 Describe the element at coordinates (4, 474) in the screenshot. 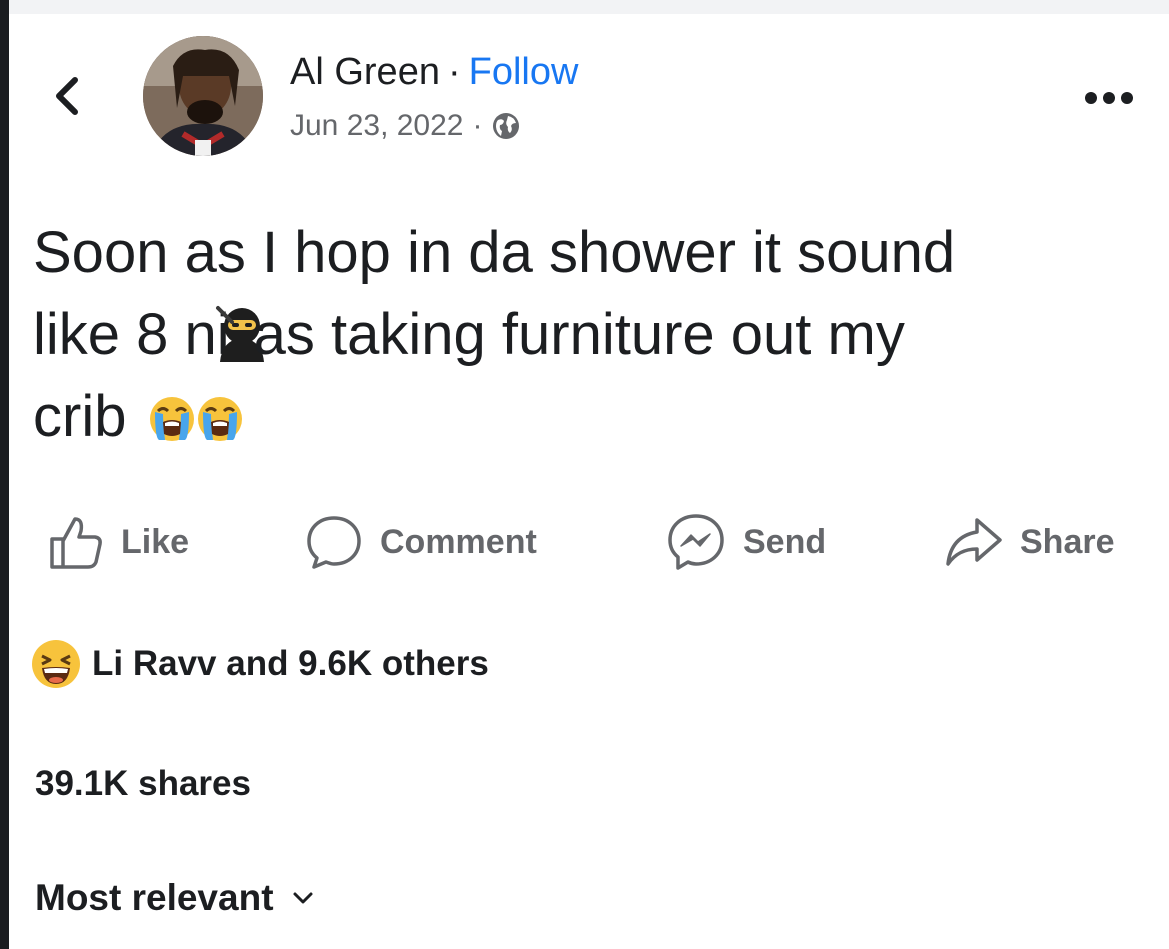

I see `window-edge` at that location.